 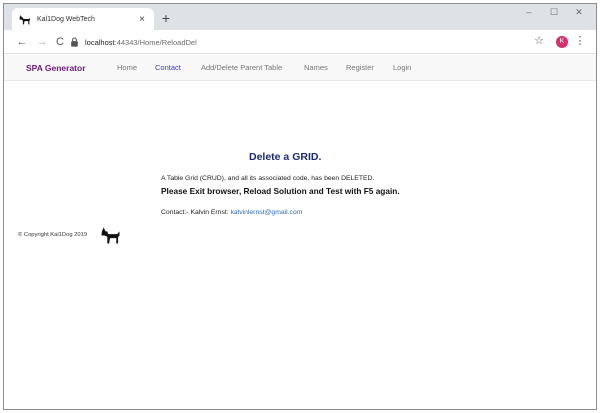 I want to click on close-window-button: ✕, so click(x=579, y=12).